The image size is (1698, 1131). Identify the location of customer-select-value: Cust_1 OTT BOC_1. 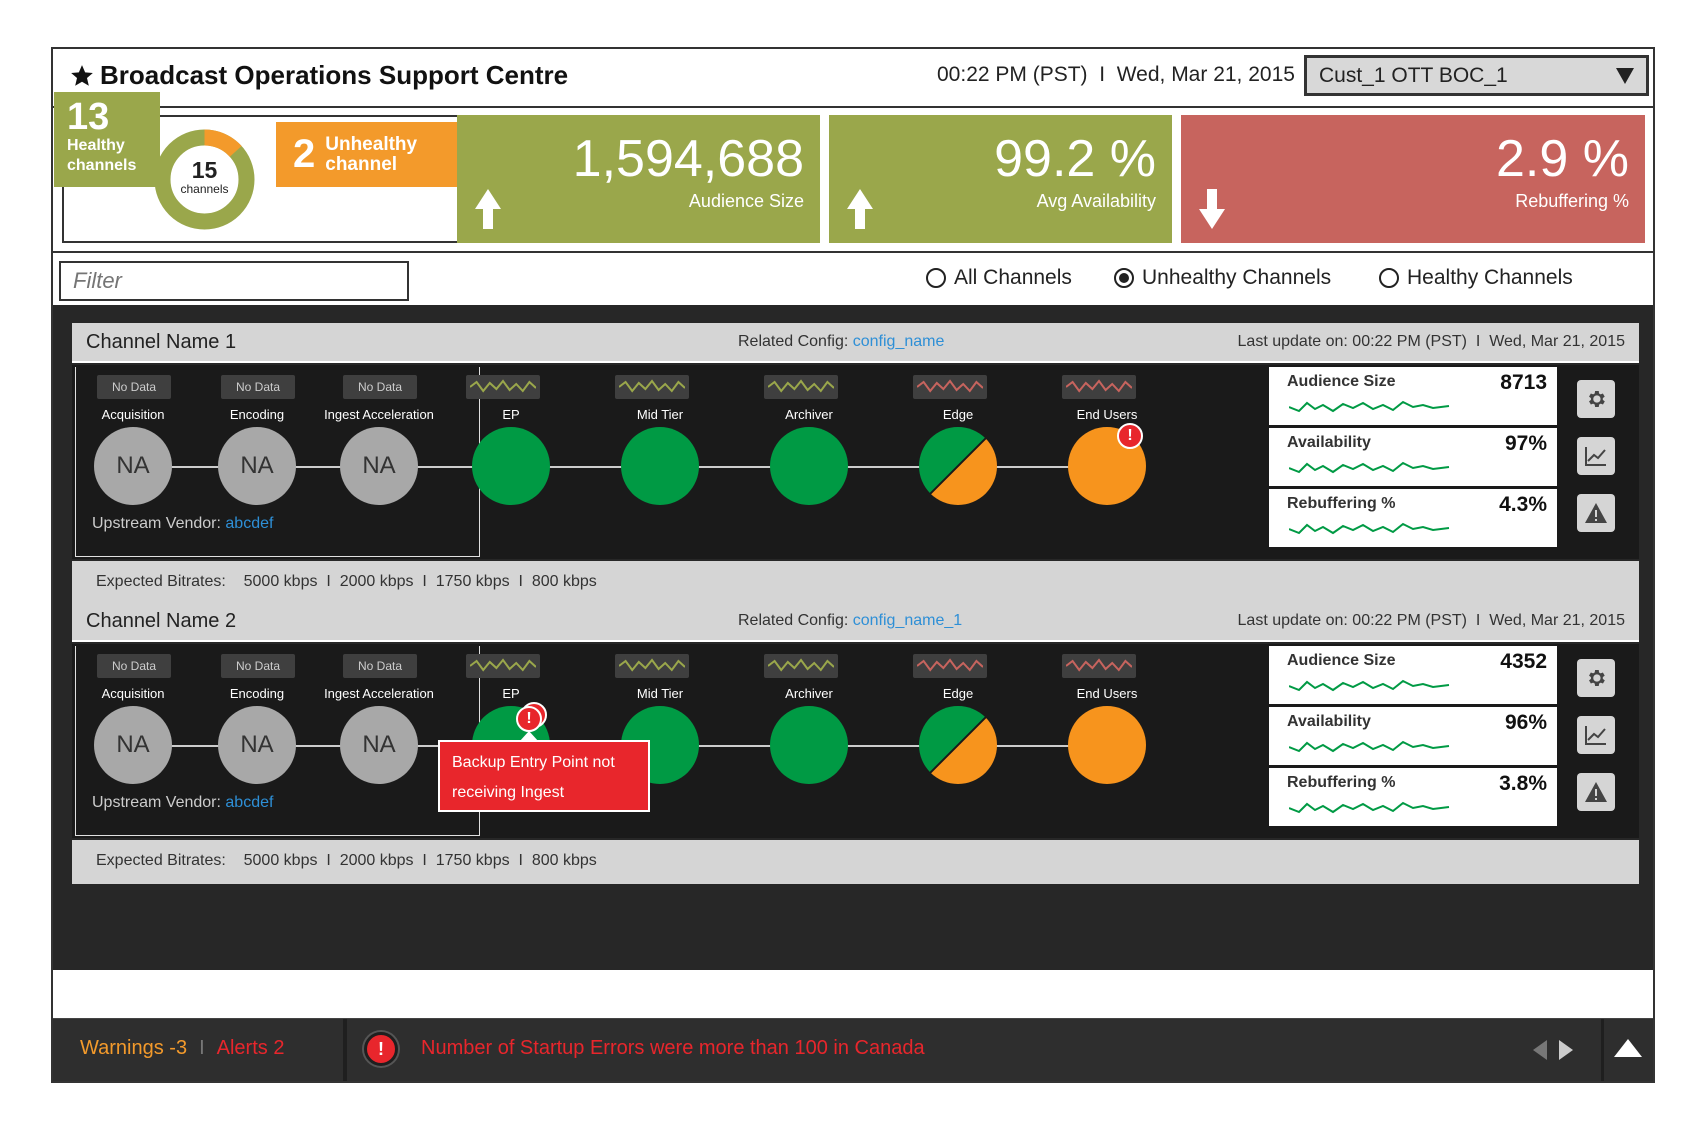
(1413, 75).